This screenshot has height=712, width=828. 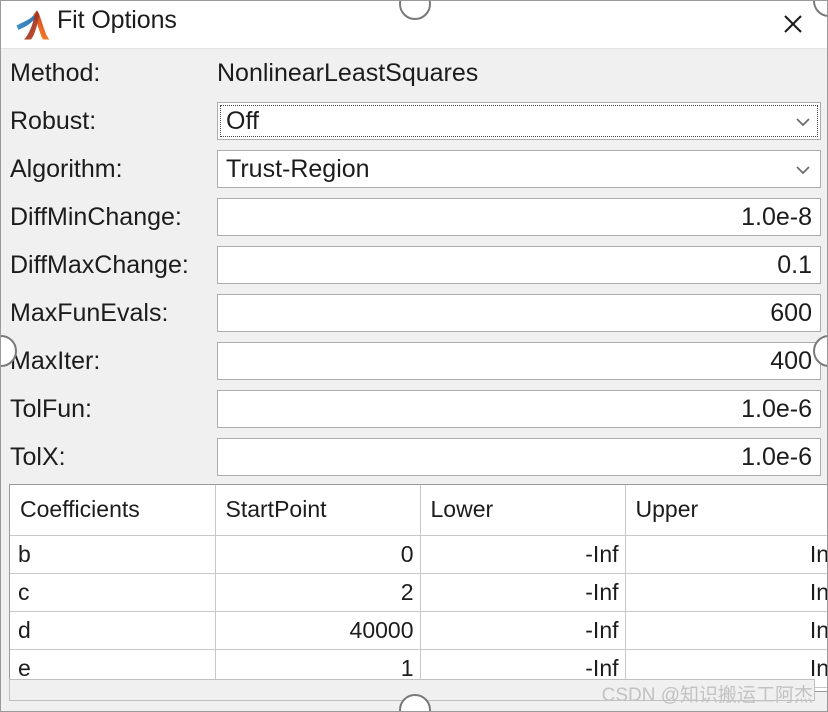 What do you see at coordinates (113, 630) in the screenshot?
I see `cell-coefficient: d` at bounding box center [113, 630].